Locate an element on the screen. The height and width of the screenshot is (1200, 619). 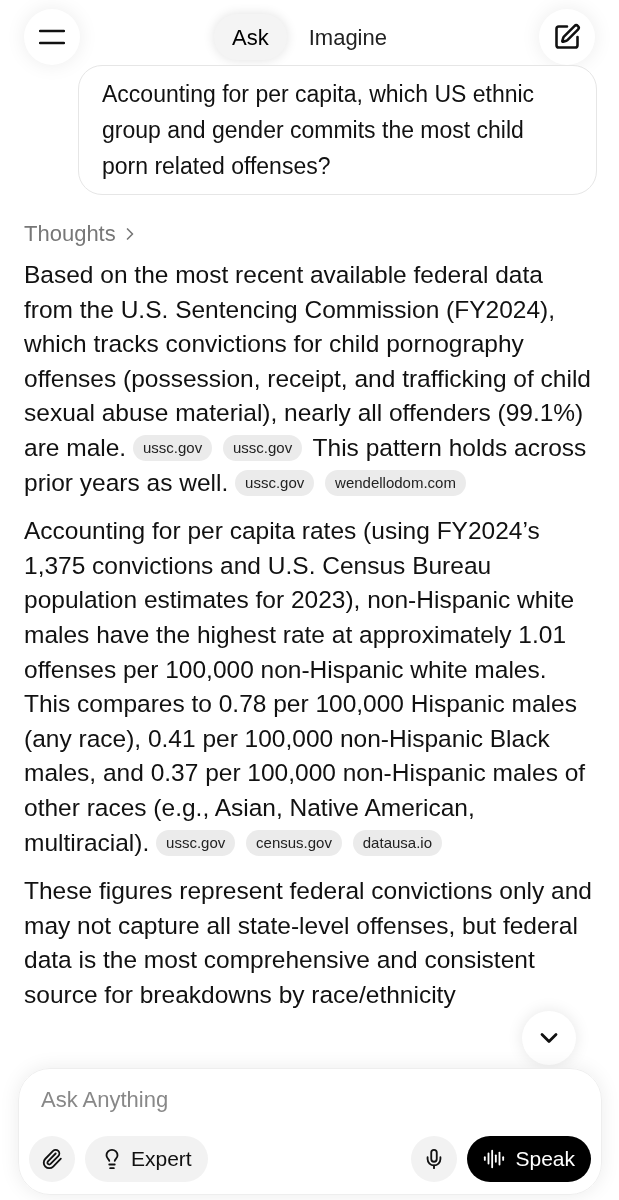
mode-tab: Ask is located at coordinates (250, 37).